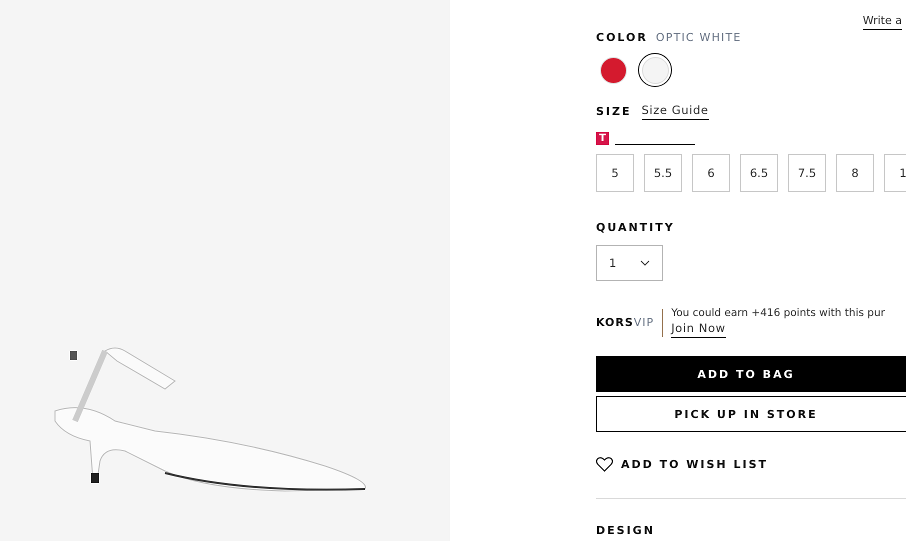 This screenshot has width=906, height=541. What do you see at coordinates (751, 374) in the screenshot?
I see `add-to-bag-button: ADD TO BAG` at bounding box center [751, 374].